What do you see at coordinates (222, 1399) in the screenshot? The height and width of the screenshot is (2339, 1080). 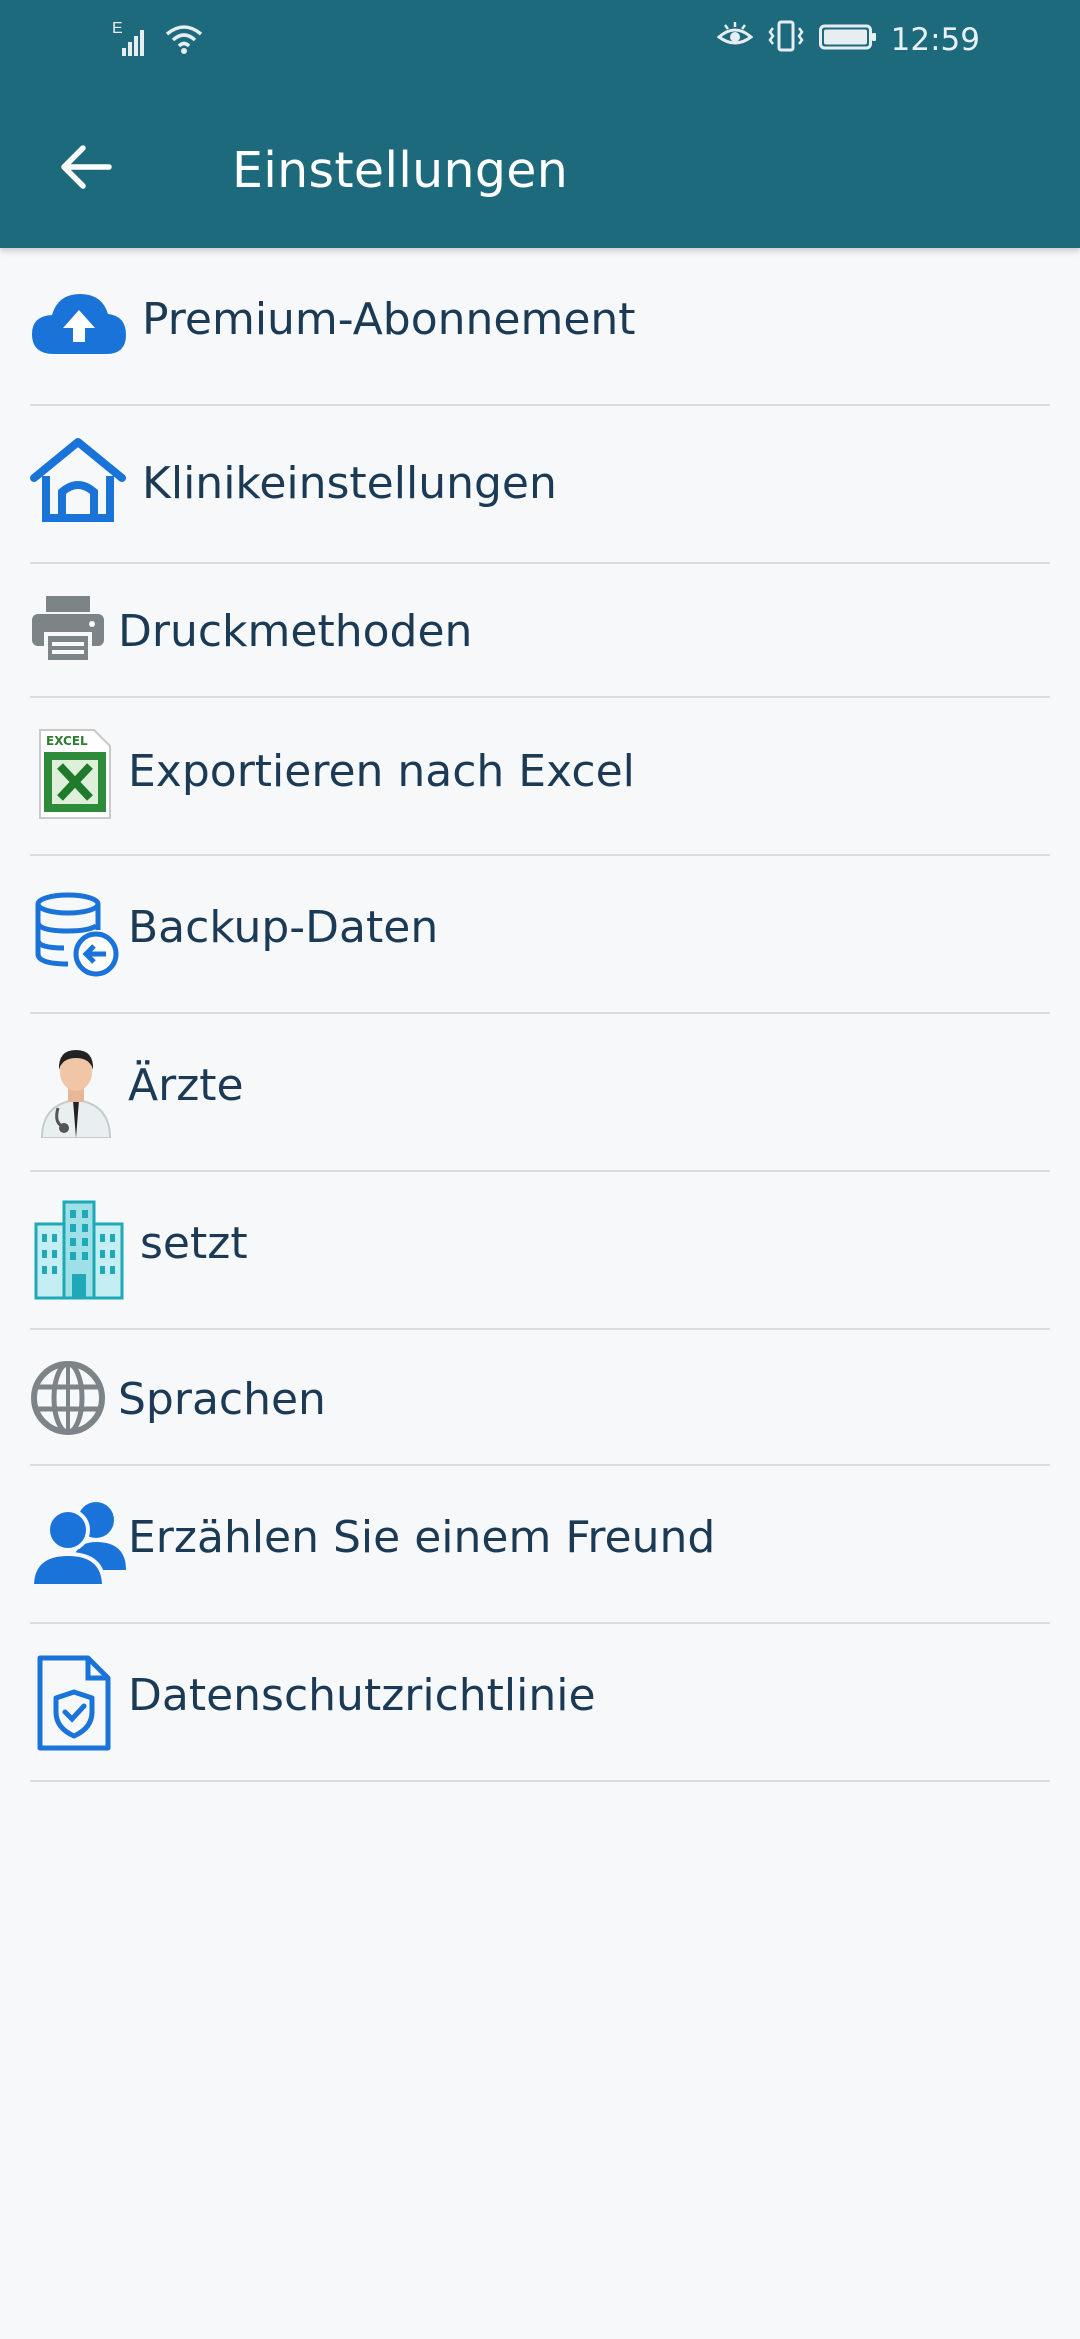 I see `settings-item-label: Sprachen` at bounding box center [222, 1399].